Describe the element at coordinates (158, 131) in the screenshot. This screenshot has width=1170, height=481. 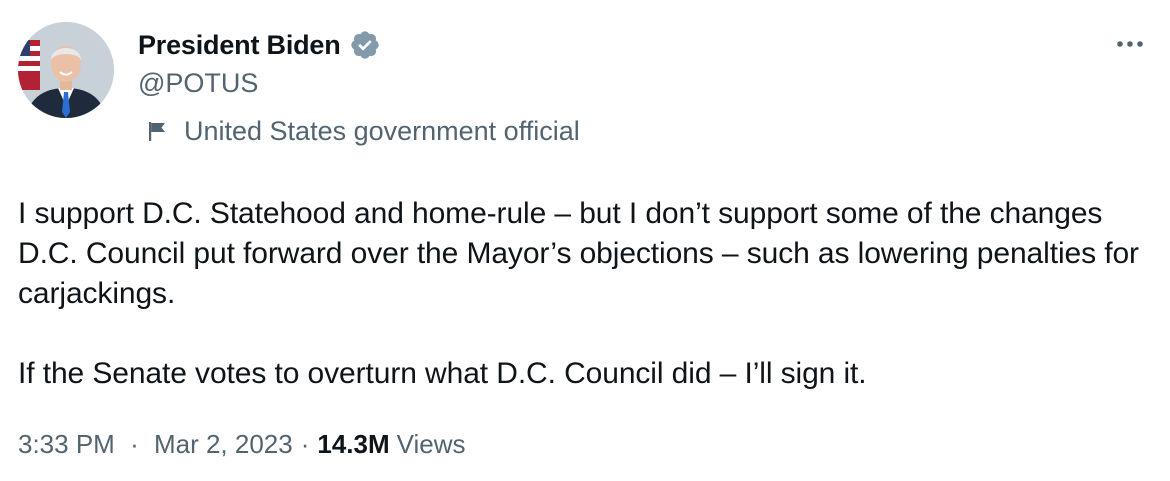
I see `flag-icon` at that location.